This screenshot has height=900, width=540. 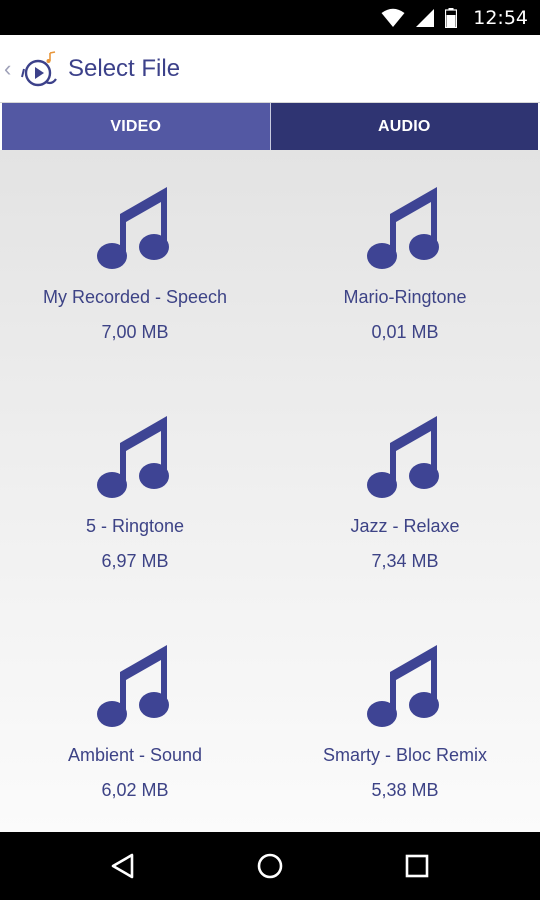 What do you see at coordinates (405, 737) in the screenshot?
I see `file-item: Smarty - Bloc Remix 5,38 MB` at bounding box center [405, 737].